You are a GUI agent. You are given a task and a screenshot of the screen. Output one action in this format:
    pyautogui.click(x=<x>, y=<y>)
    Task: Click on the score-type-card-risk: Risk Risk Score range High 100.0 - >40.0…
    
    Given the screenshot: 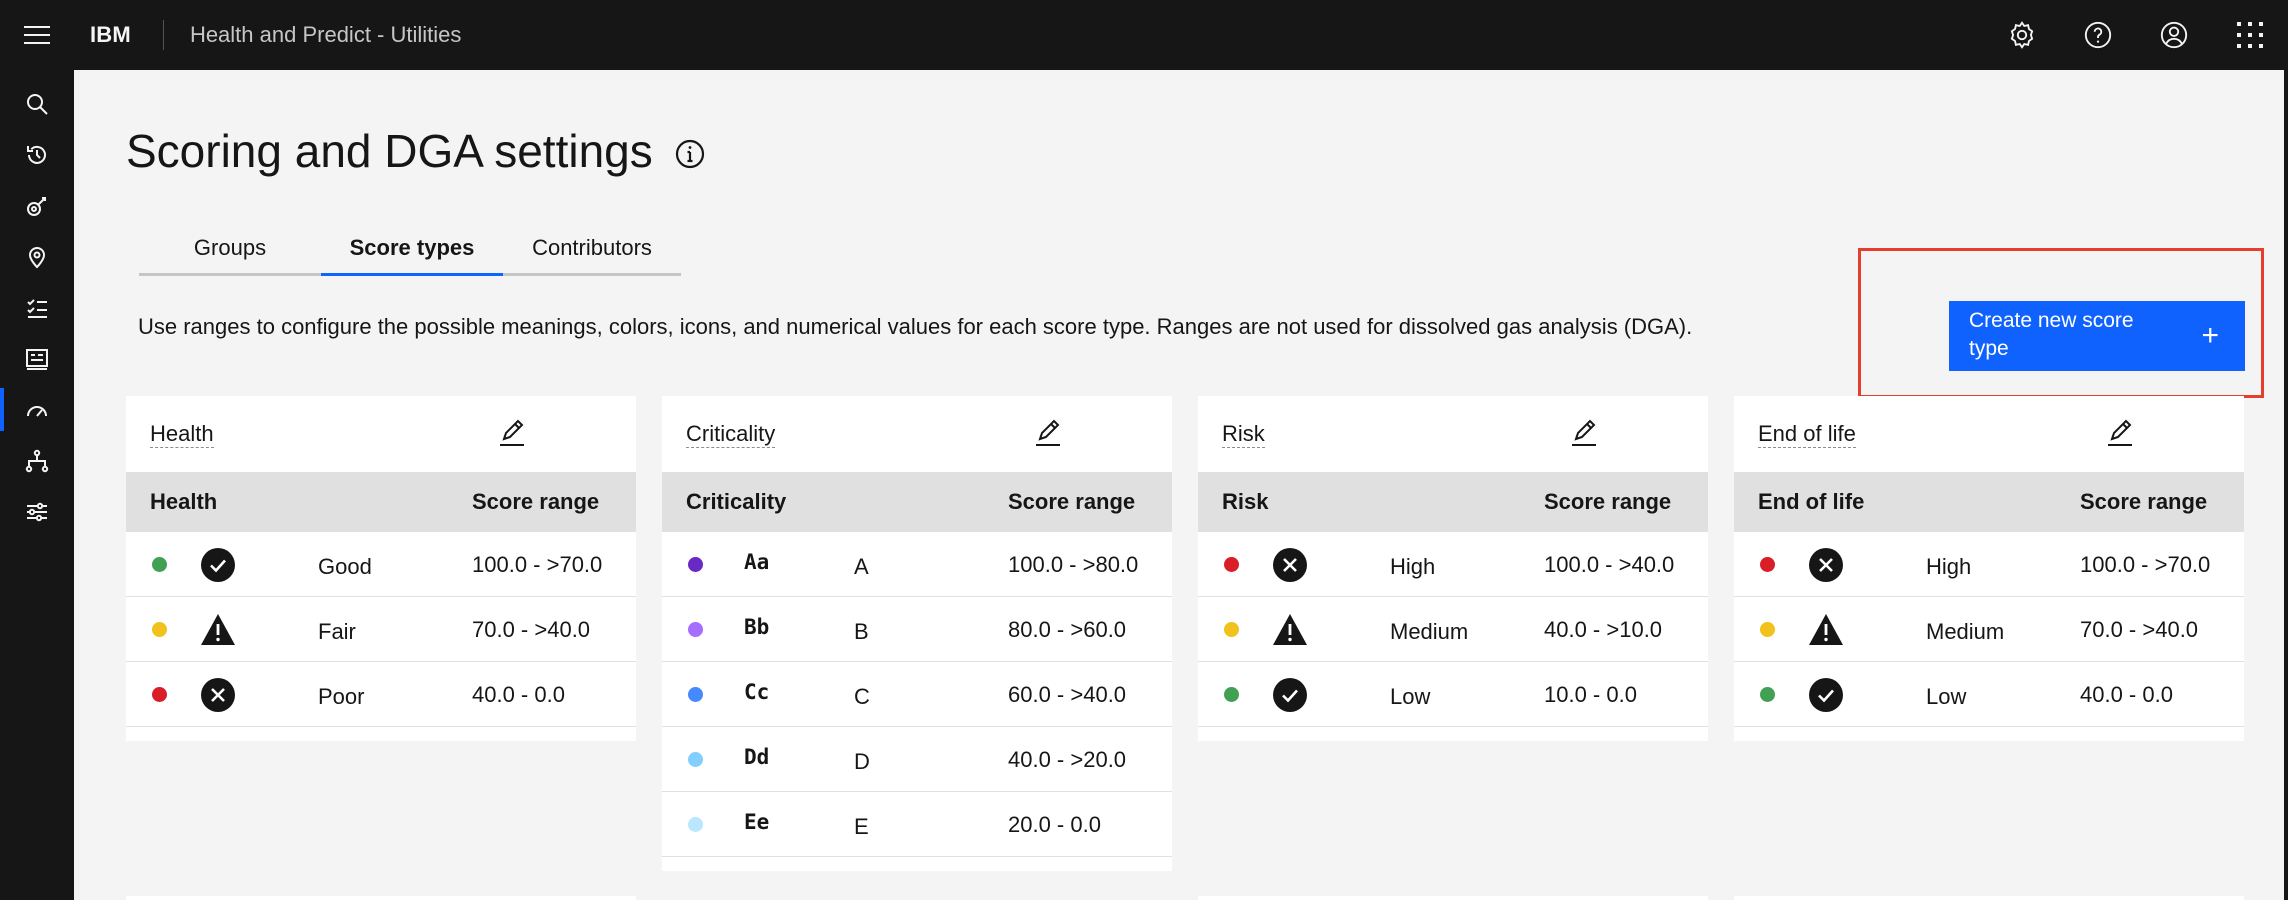 What is the action you would take?
    pyautogui.click(x=1453, y=568)
    